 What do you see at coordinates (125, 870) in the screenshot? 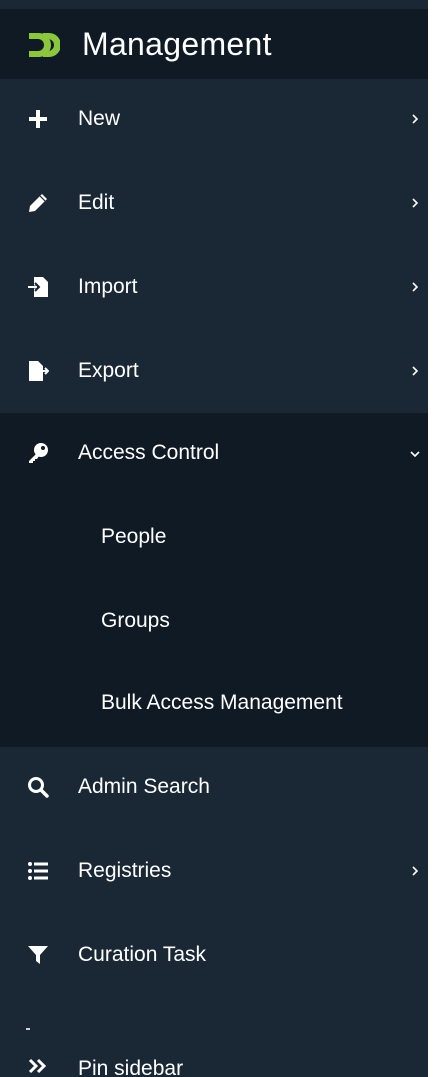
I see `menu-item-registries-label: Registries` at bounding box center [125, 870].